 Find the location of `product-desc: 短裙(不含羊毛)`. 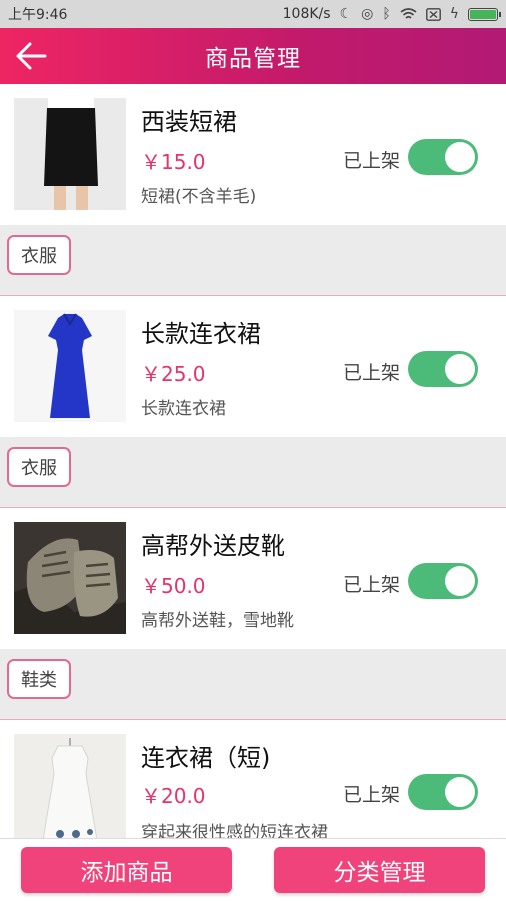

product-desc: 短裙(不含羊毛) is located at coordinates (199, 197).